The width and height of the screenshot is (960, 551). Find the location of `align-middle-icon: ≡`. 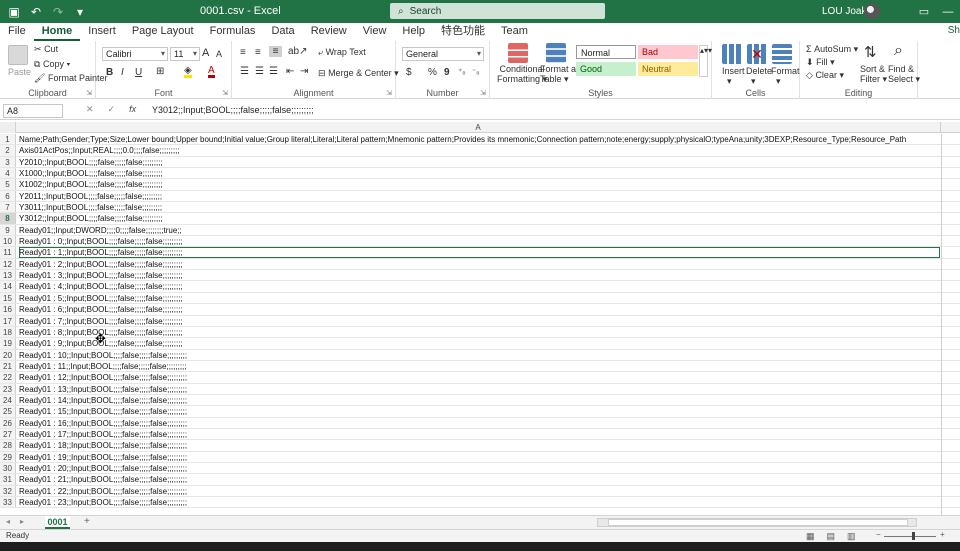

align-middle-icon: ≡ is located at coordinates (258, 52).